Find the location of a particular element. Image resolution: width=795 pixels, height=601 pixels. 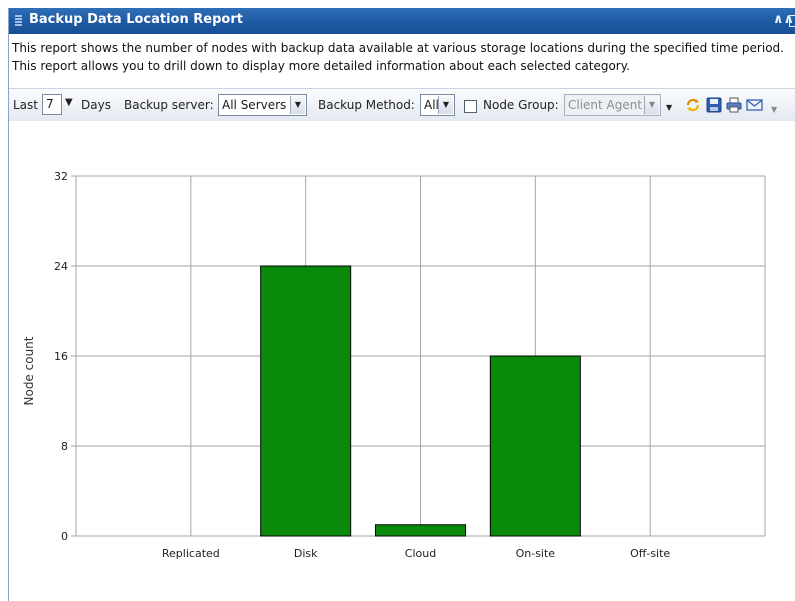

x-tick-label: Off-site is located at coordinates (650, 553).